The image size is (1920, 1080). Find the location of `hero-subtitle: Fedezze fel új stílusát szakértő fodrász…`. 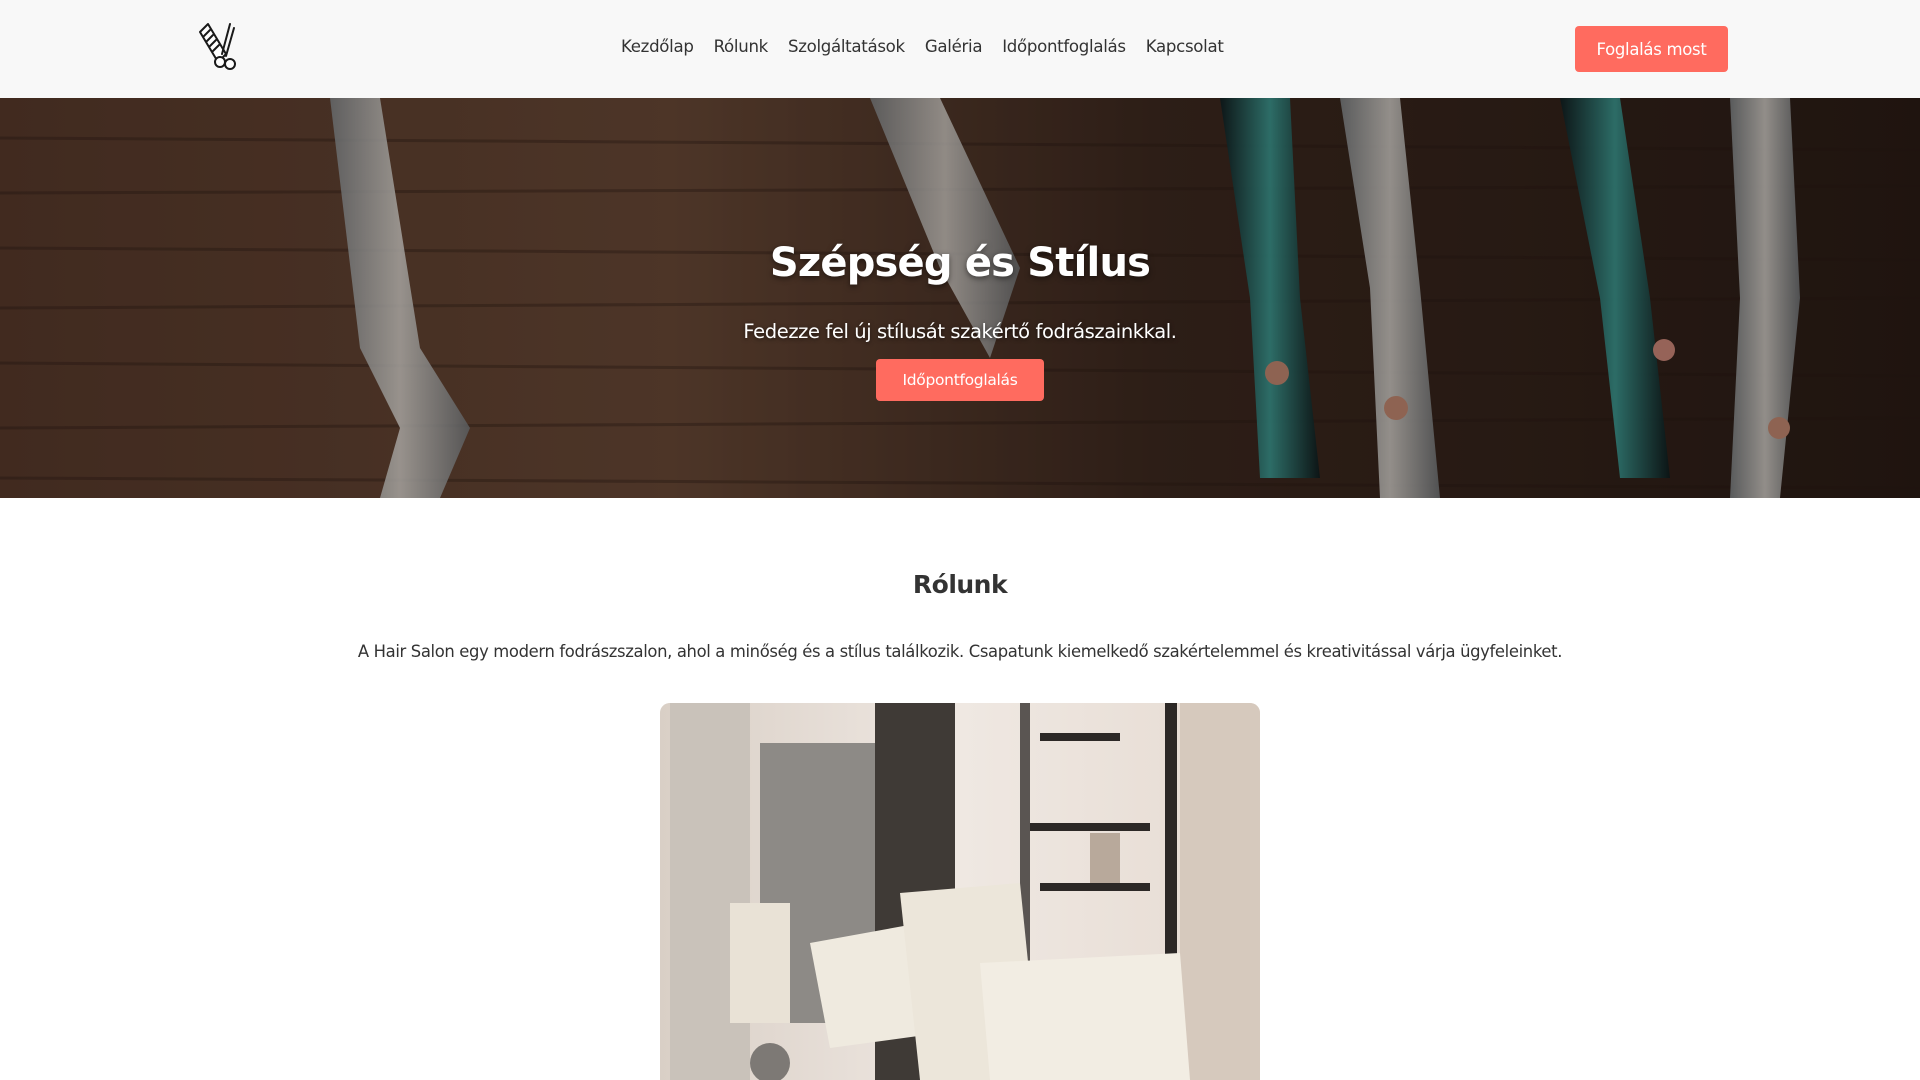

hero-subtitle: Fedezze fel új stílusát szakértő fodrász… is located at coordinates (960, 331).